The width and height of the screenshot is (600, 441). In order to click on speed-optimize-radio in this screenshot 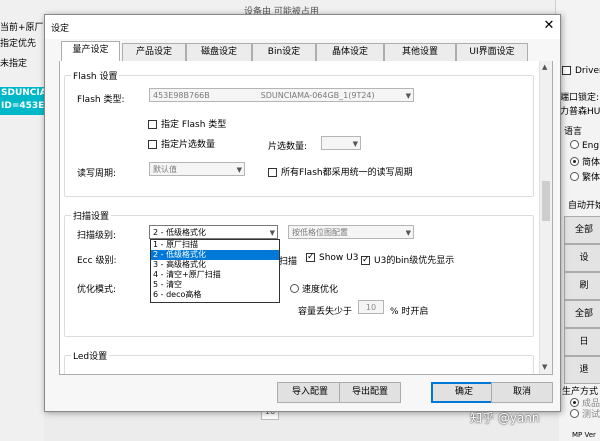, I will do `click(294, 288)`.